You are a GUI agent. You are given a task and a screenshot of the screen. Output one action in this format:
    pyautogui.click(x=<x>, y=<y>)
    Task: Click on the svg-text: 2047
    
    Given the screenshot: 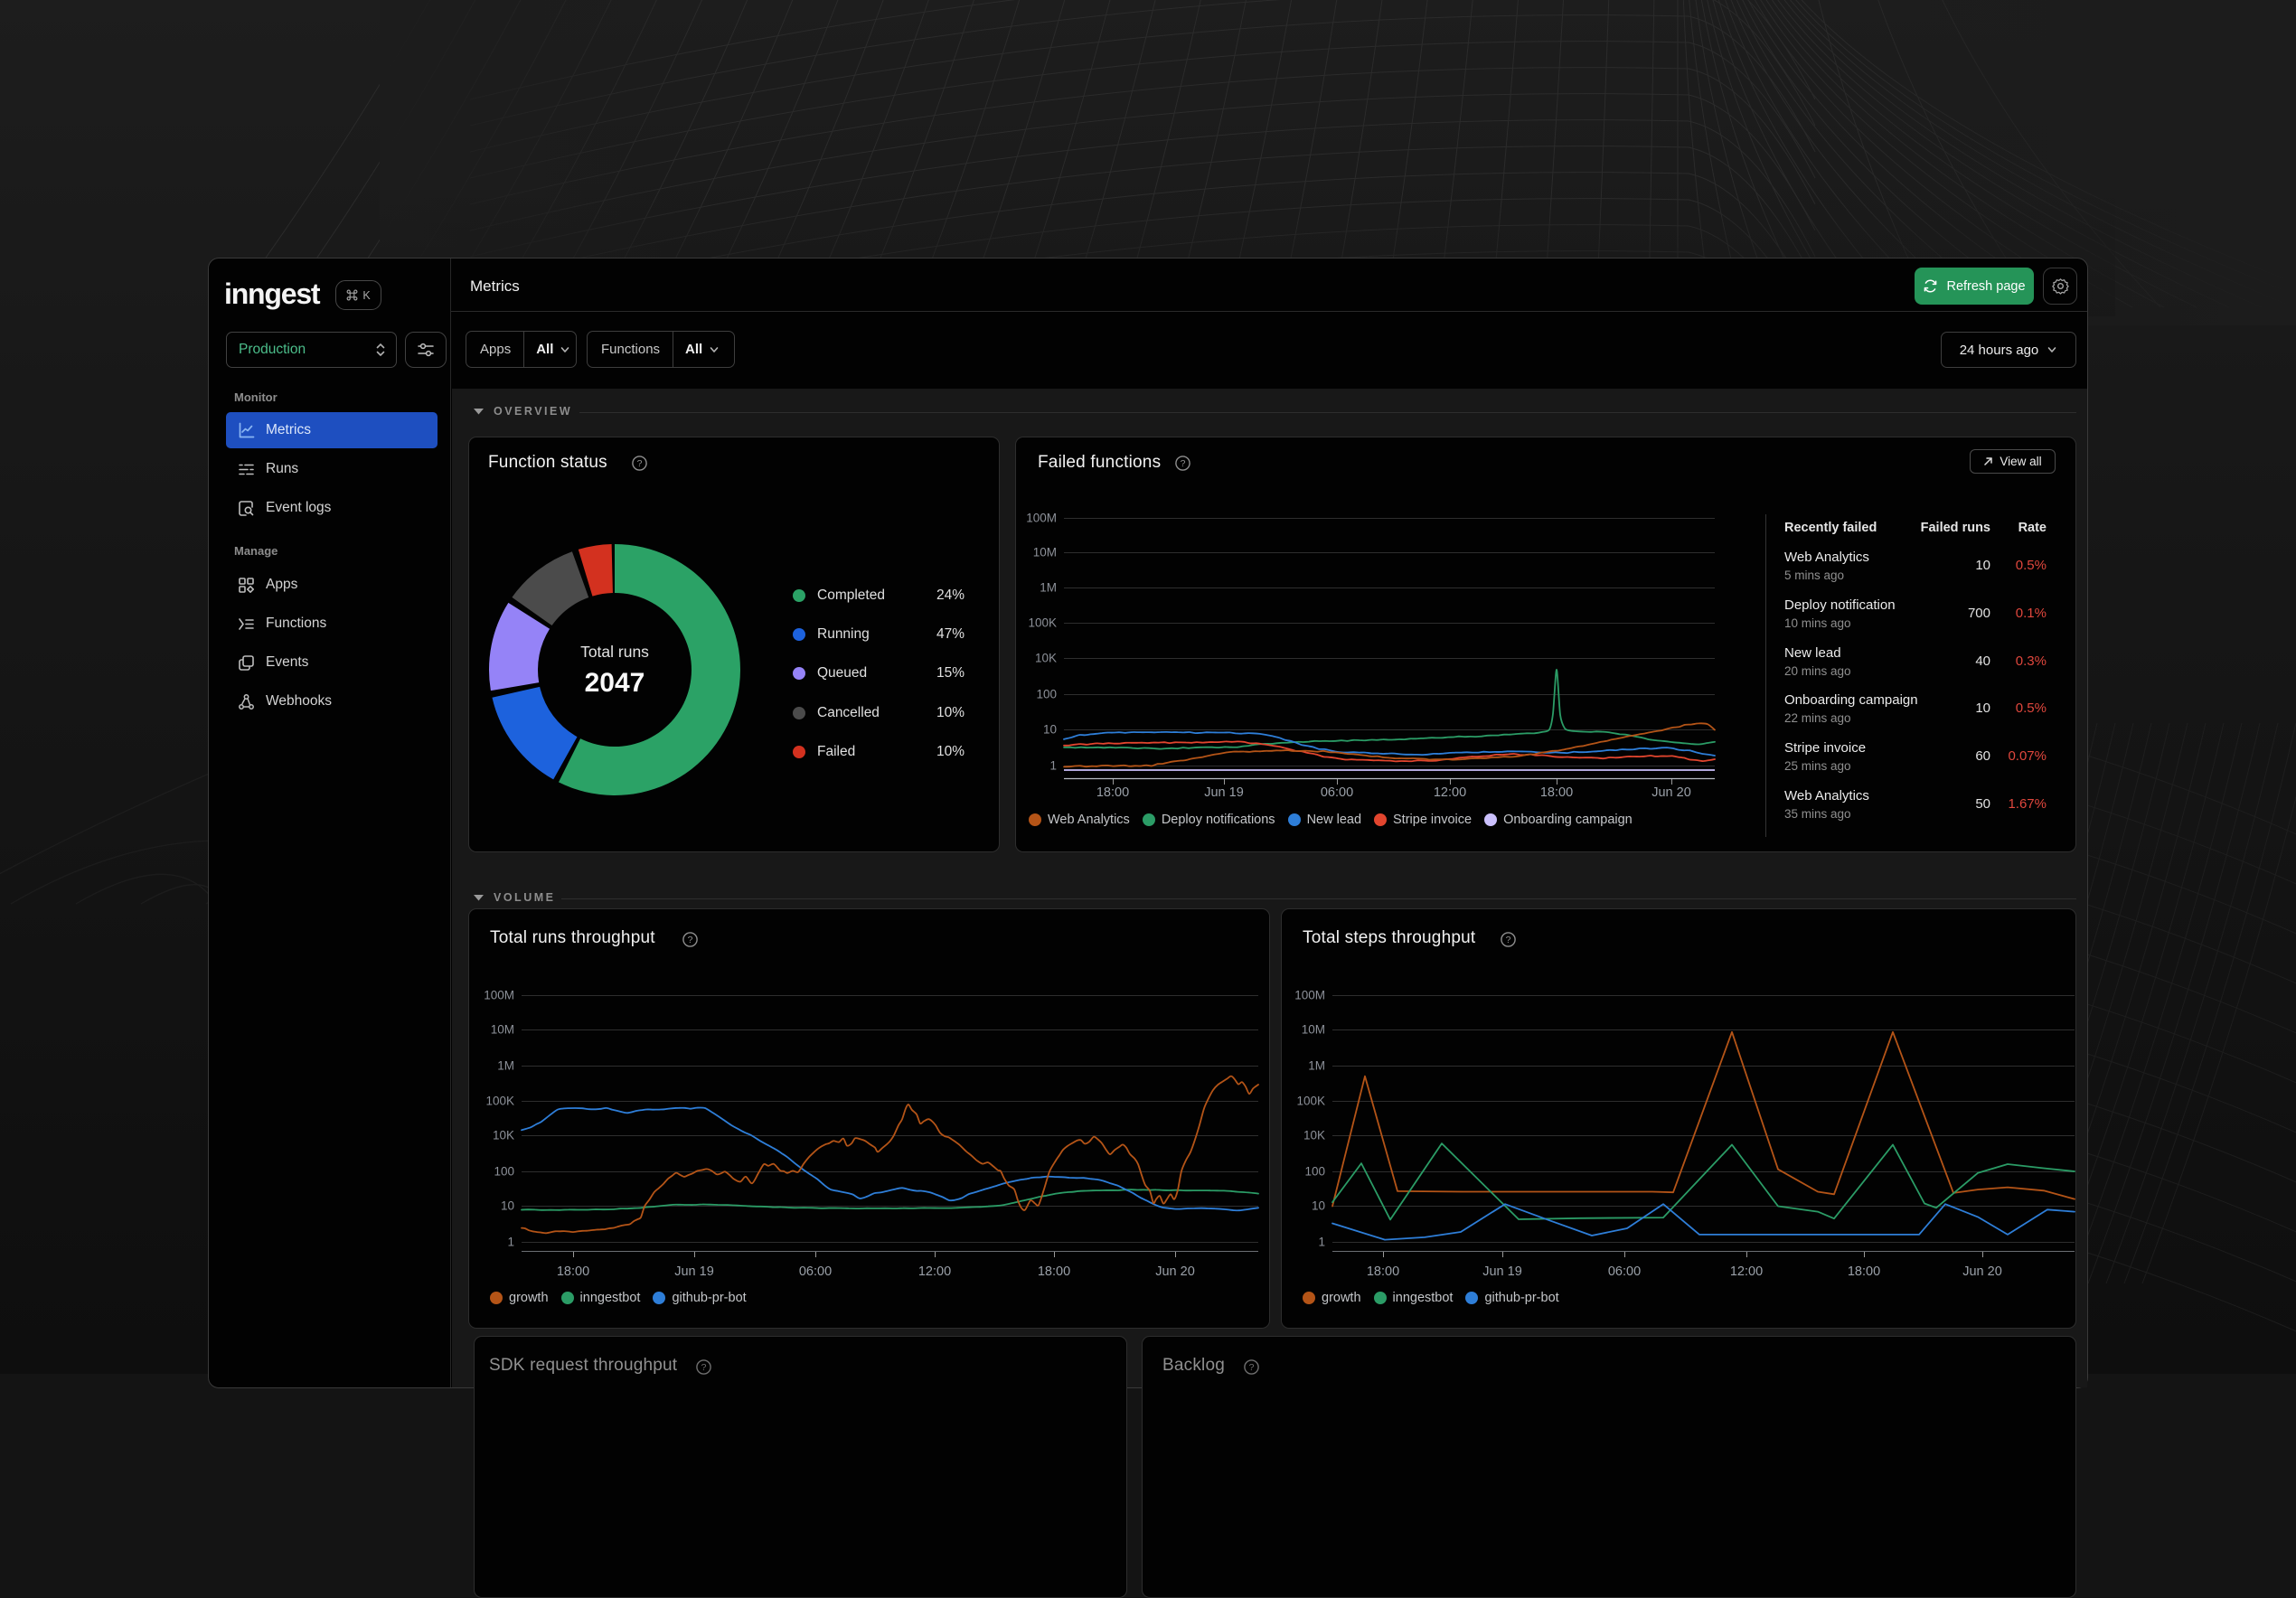 What is the action you would take?
    pyautogui.click(x=615, y=683)
    